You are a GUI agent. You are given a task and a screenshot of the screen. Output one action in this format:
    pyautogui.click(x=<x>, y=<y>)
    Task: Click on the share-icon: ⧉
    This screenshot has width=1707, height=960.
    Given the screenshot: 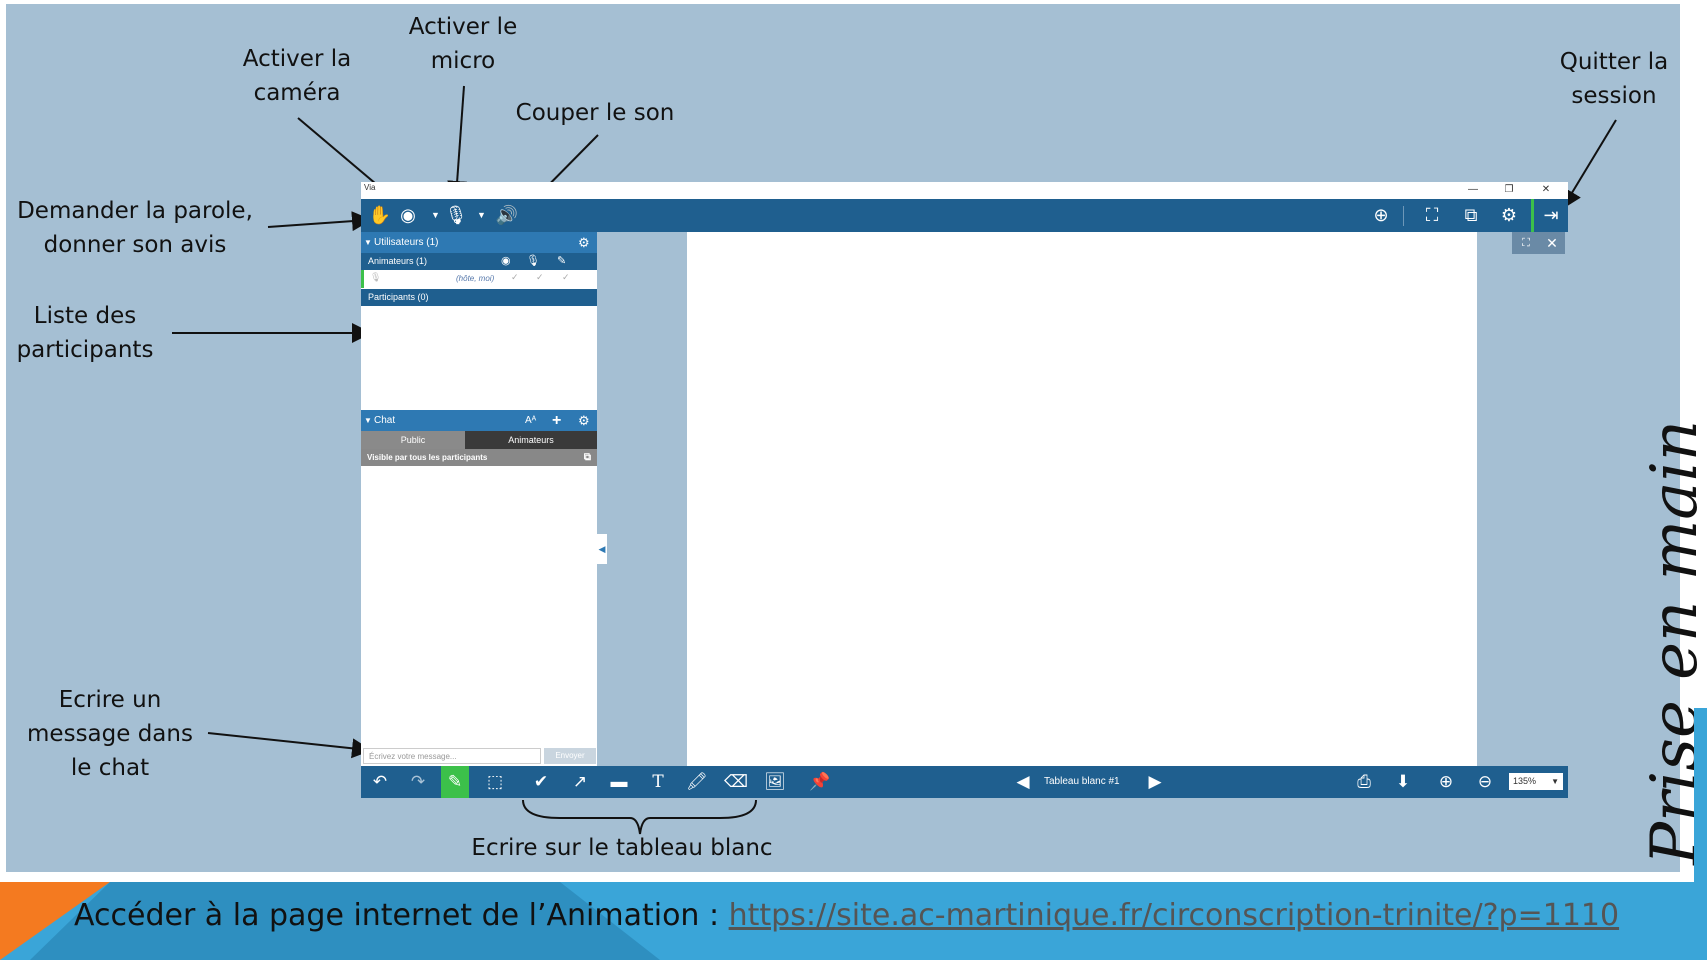 What is the action you would take?
    pyautogui.click(x=1471, y=215)
    